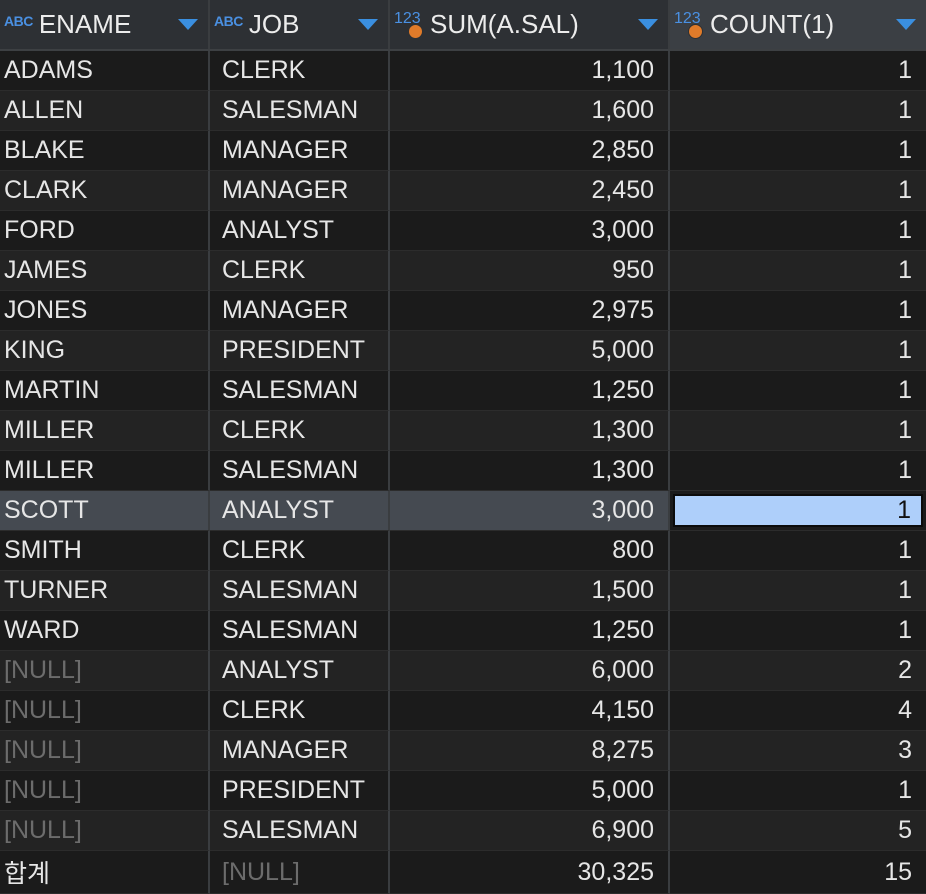 The height and width of the screenshot is (894, 926). Describe the element at coordinates (530, 831) in the screenshot. I see `cell-sum-sal: 6,900` at that location.